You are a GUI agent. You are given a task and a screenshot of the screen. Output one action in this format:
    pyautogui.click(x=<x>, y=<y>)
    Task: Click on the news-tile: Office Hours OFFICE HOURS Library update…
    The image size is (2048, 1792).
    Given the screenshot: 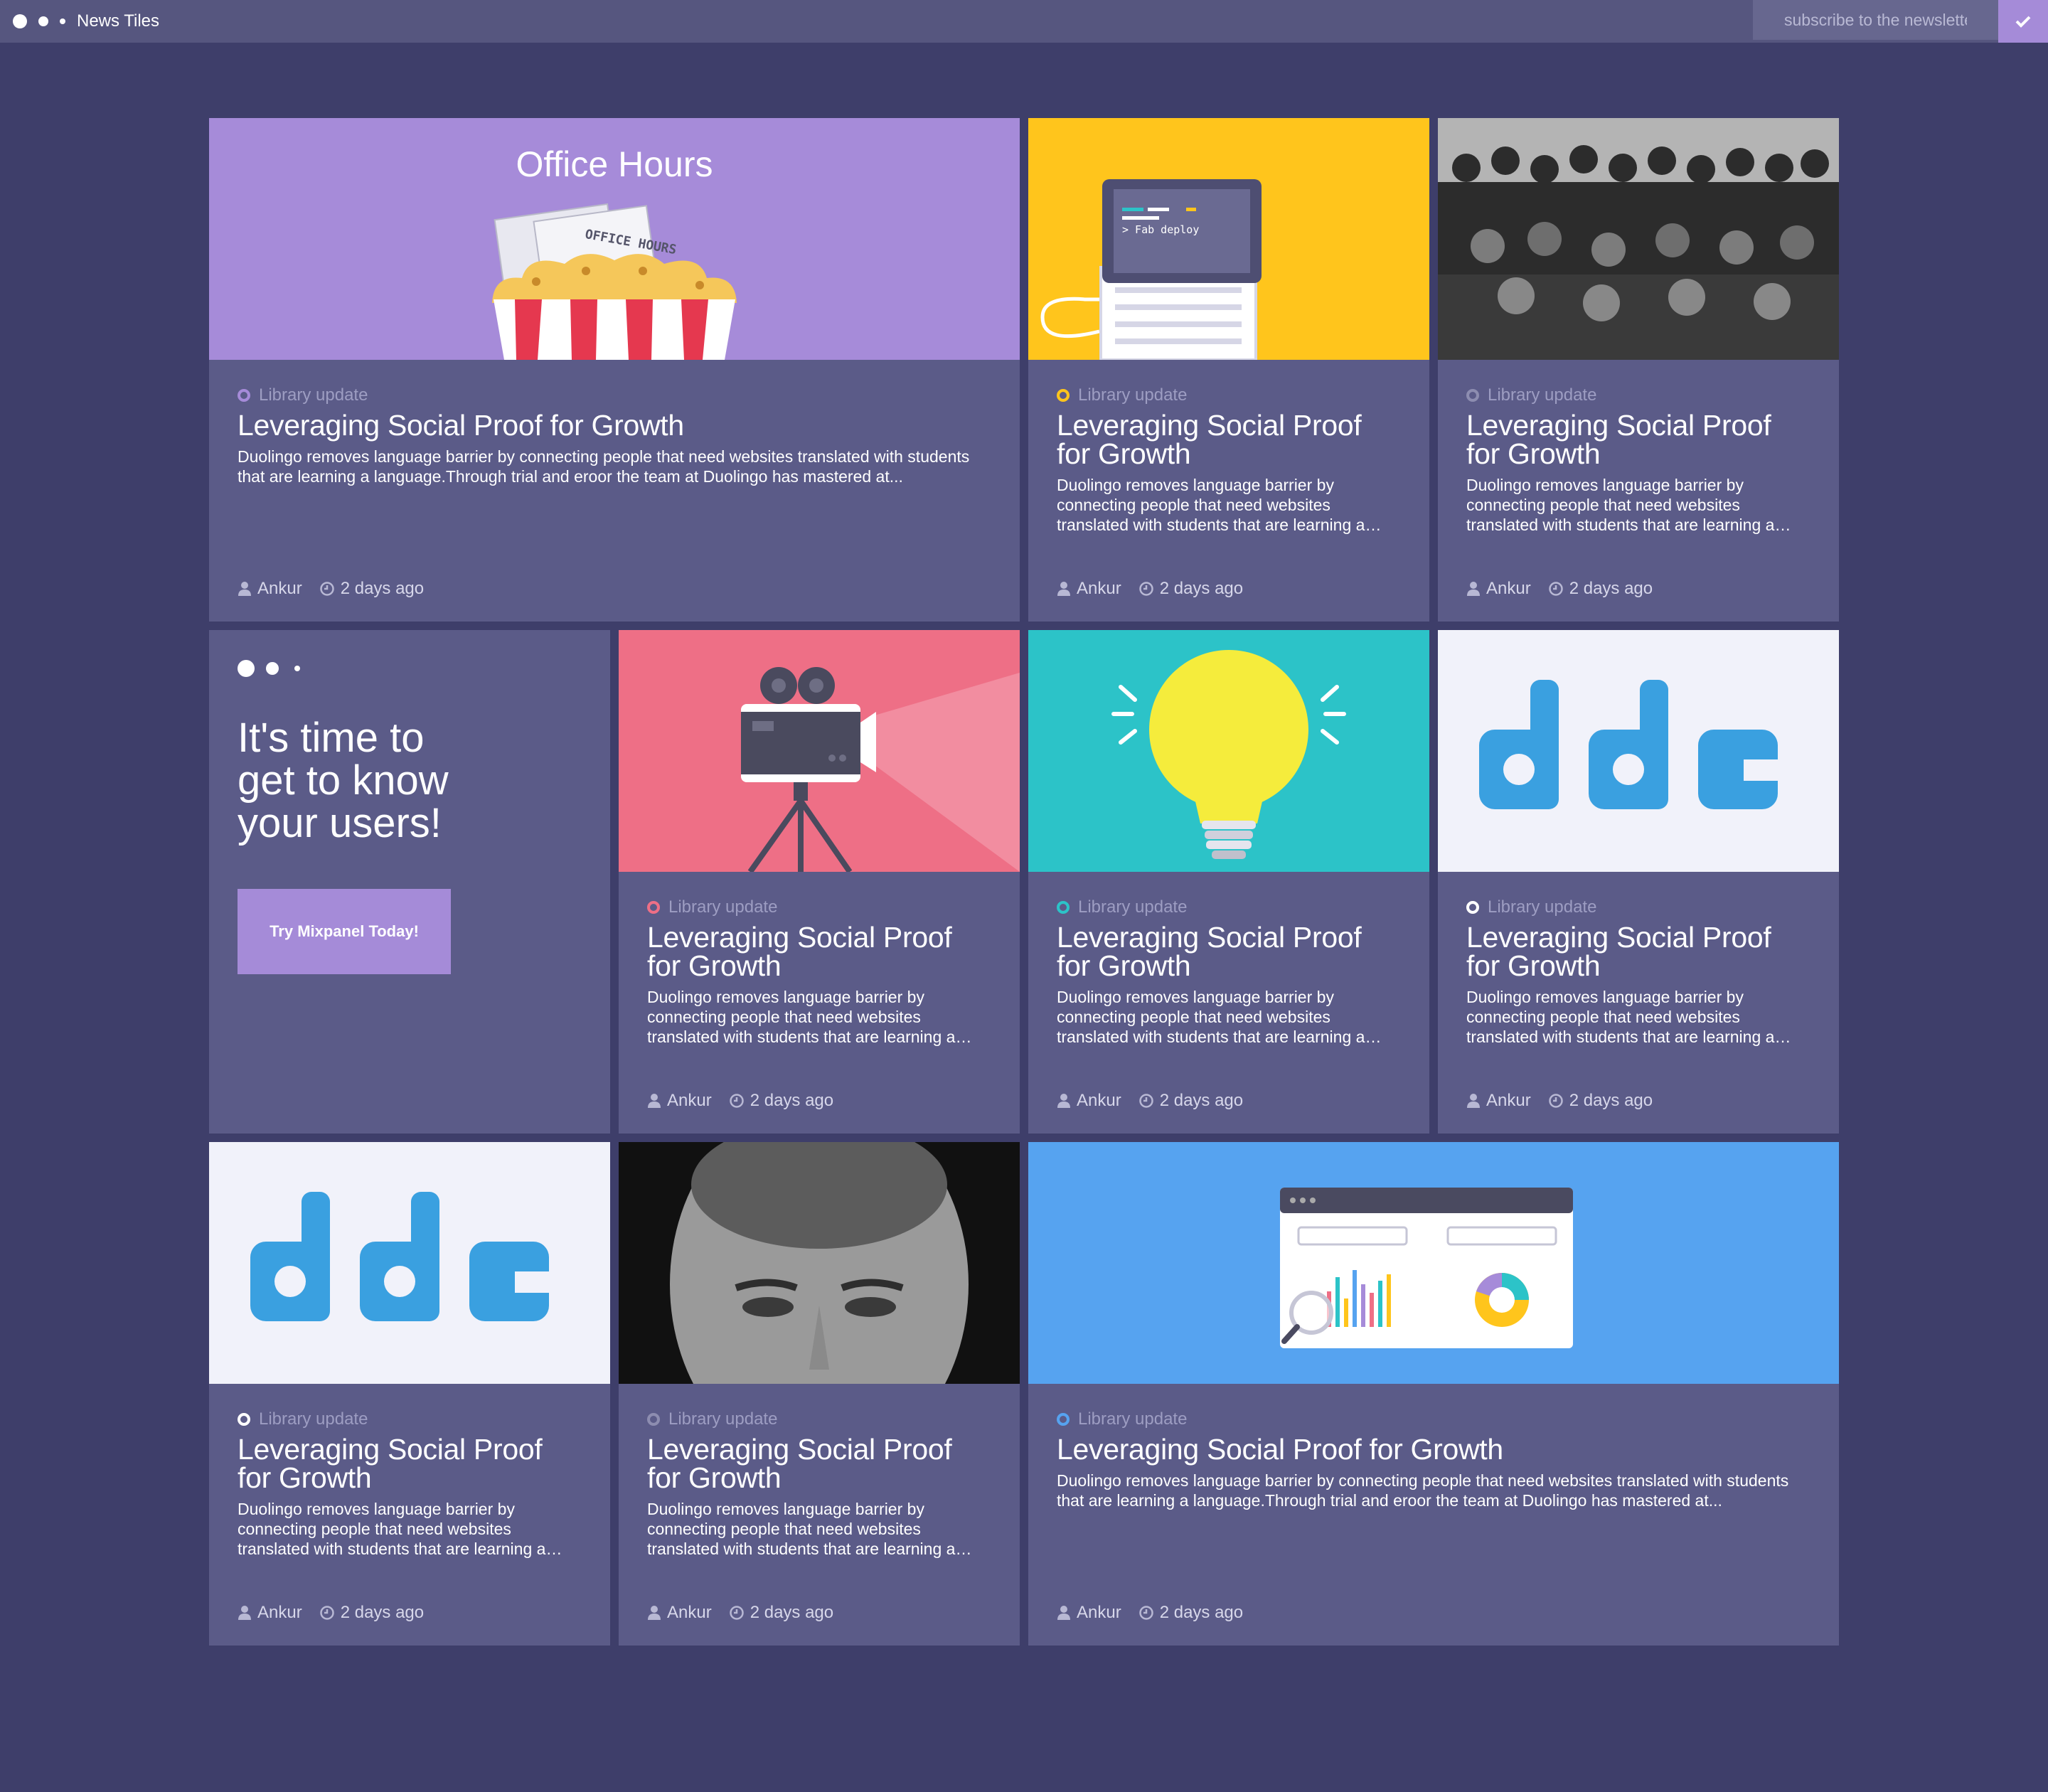 What is the action you would take?
    pyautogui.click(x=614, y=370)
    